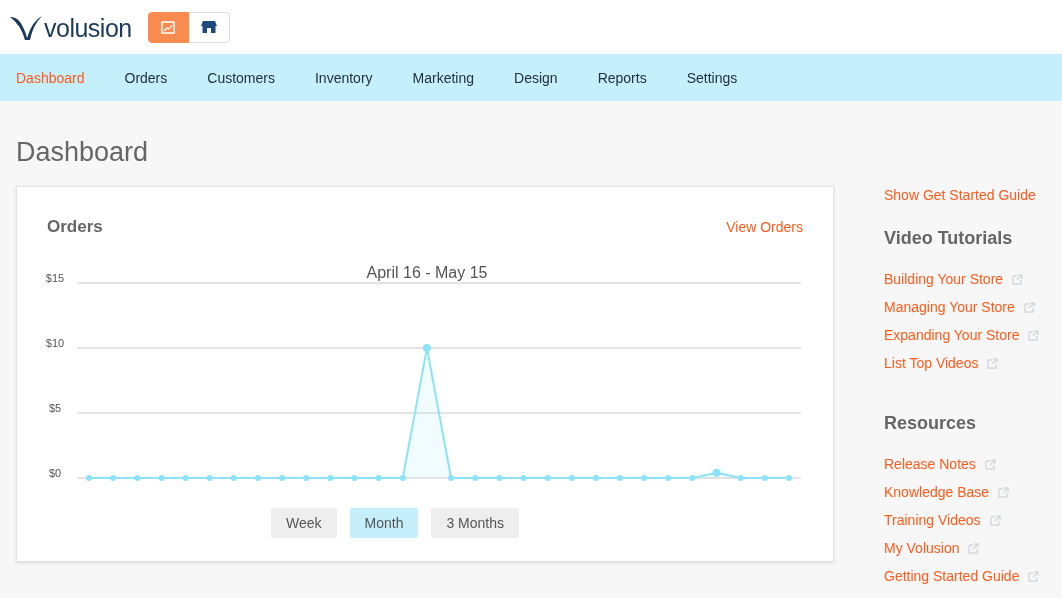 The image size is (1062, 598). What do you see at coordinates (931, 363) in the screenshot?
I see `resource-link: List Top Videos` at bounding box center [931, 363].